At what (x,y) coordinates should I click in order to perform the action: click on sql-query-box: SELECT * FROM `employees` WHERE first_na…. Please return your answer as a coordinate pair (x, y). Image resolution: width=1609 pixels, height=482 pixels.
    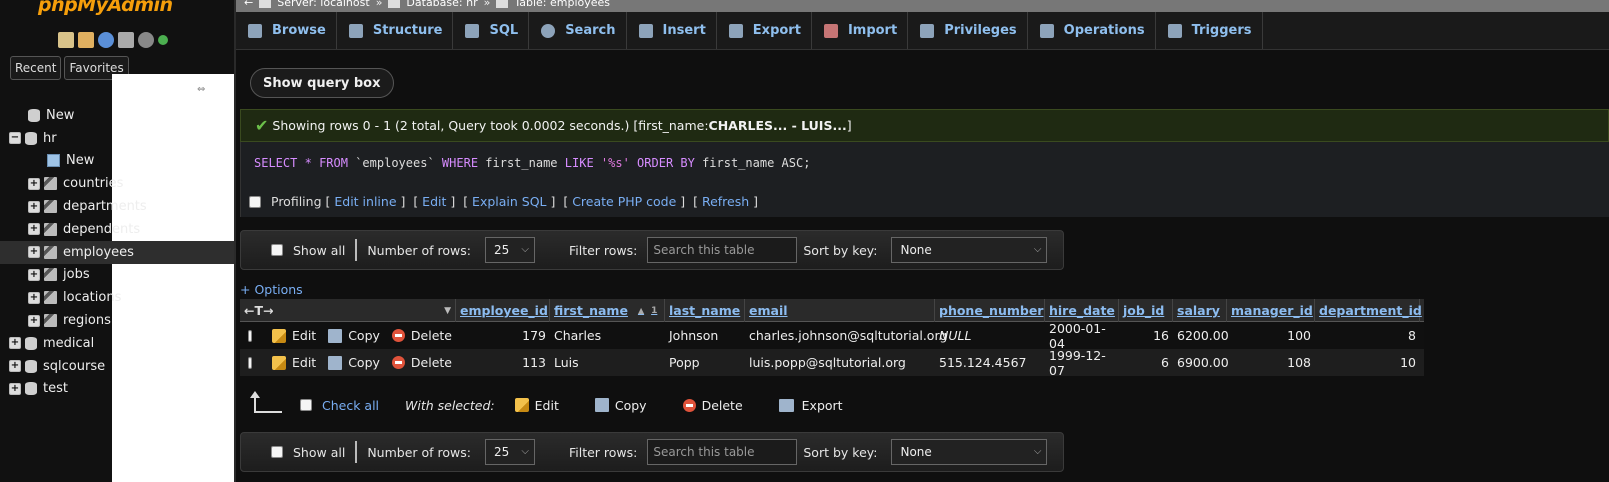
    Looking at the image, I should click on (924, 179).